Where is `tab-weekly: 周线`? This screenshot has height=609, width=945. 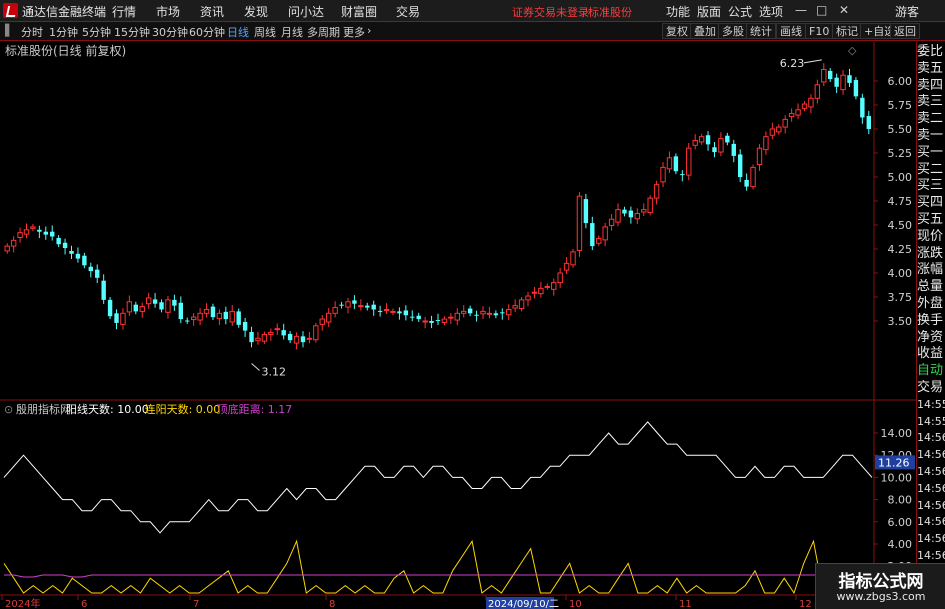
tab-weekly: 周线 is located at coordinates (265, 32).